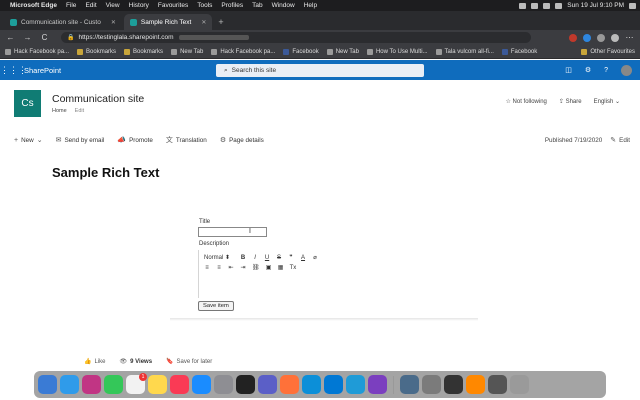 The height and width of the screenshot is (400, 640). Describe the element at coordinates (570, 101) in the screenshot. I see `share-button: ⇪ Share` at that location.